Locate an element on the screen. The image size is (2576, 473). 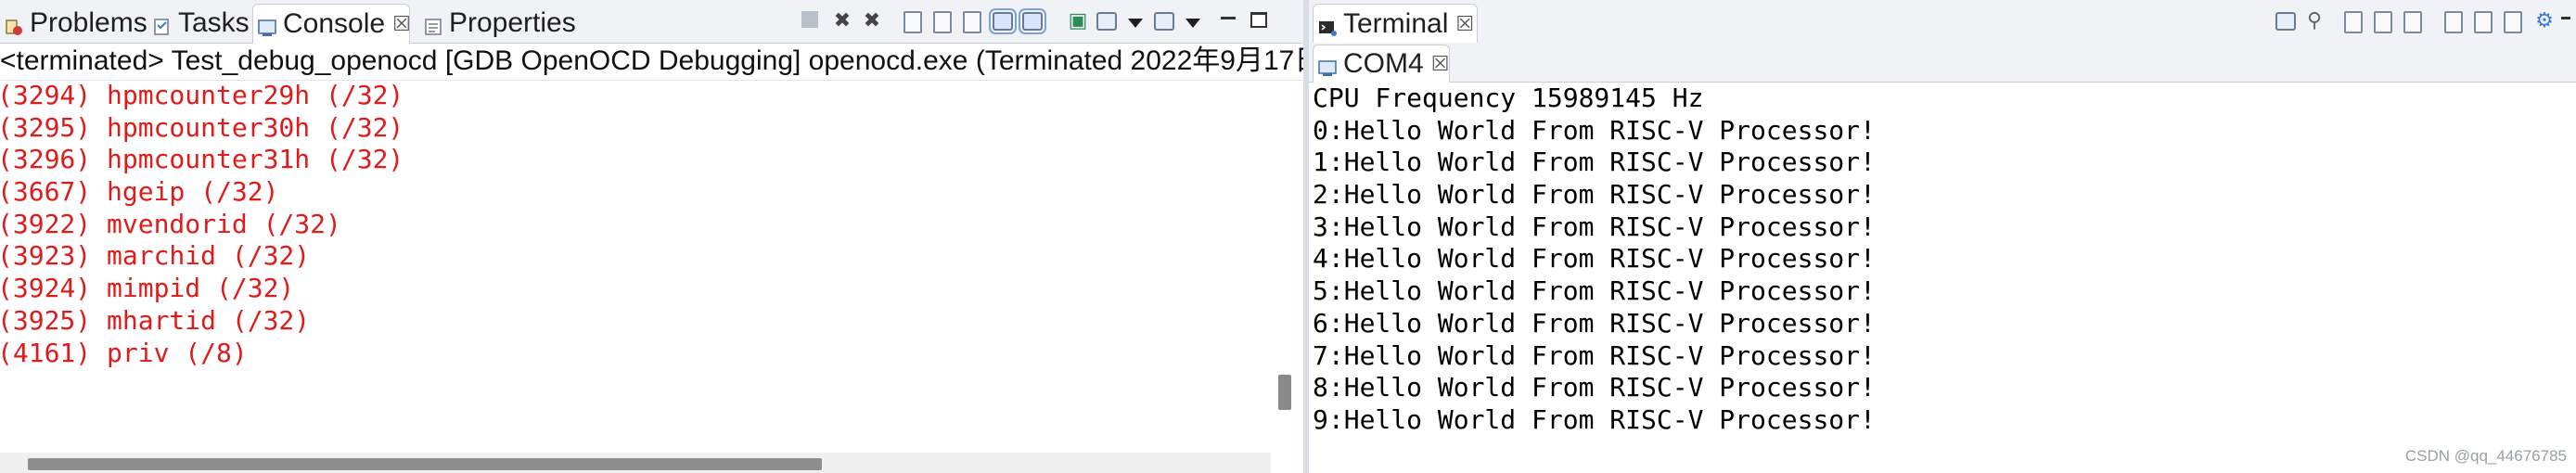
terminal-icon is located at coordinates (1327, 25).